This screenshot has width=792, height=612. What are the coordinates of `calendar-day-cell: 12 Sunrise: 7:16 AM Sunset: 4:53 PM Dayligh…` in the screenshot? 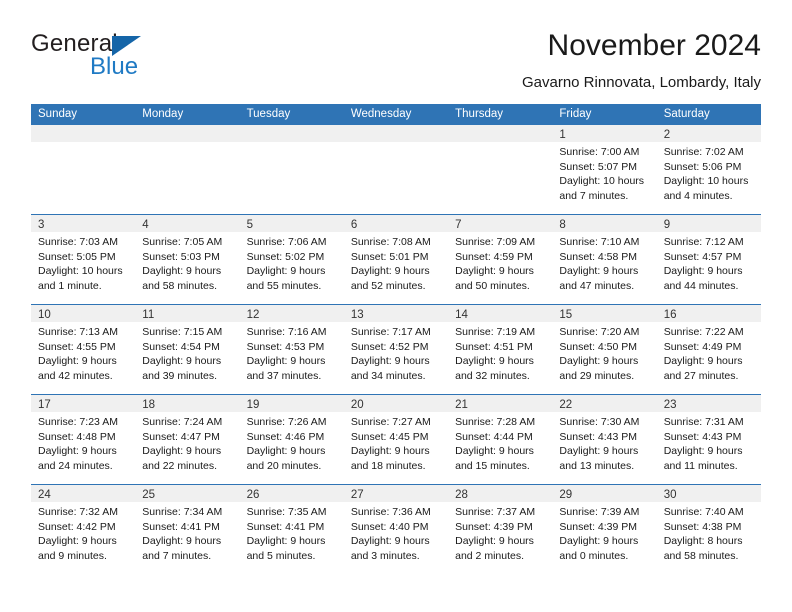 It's located at (291, 349).